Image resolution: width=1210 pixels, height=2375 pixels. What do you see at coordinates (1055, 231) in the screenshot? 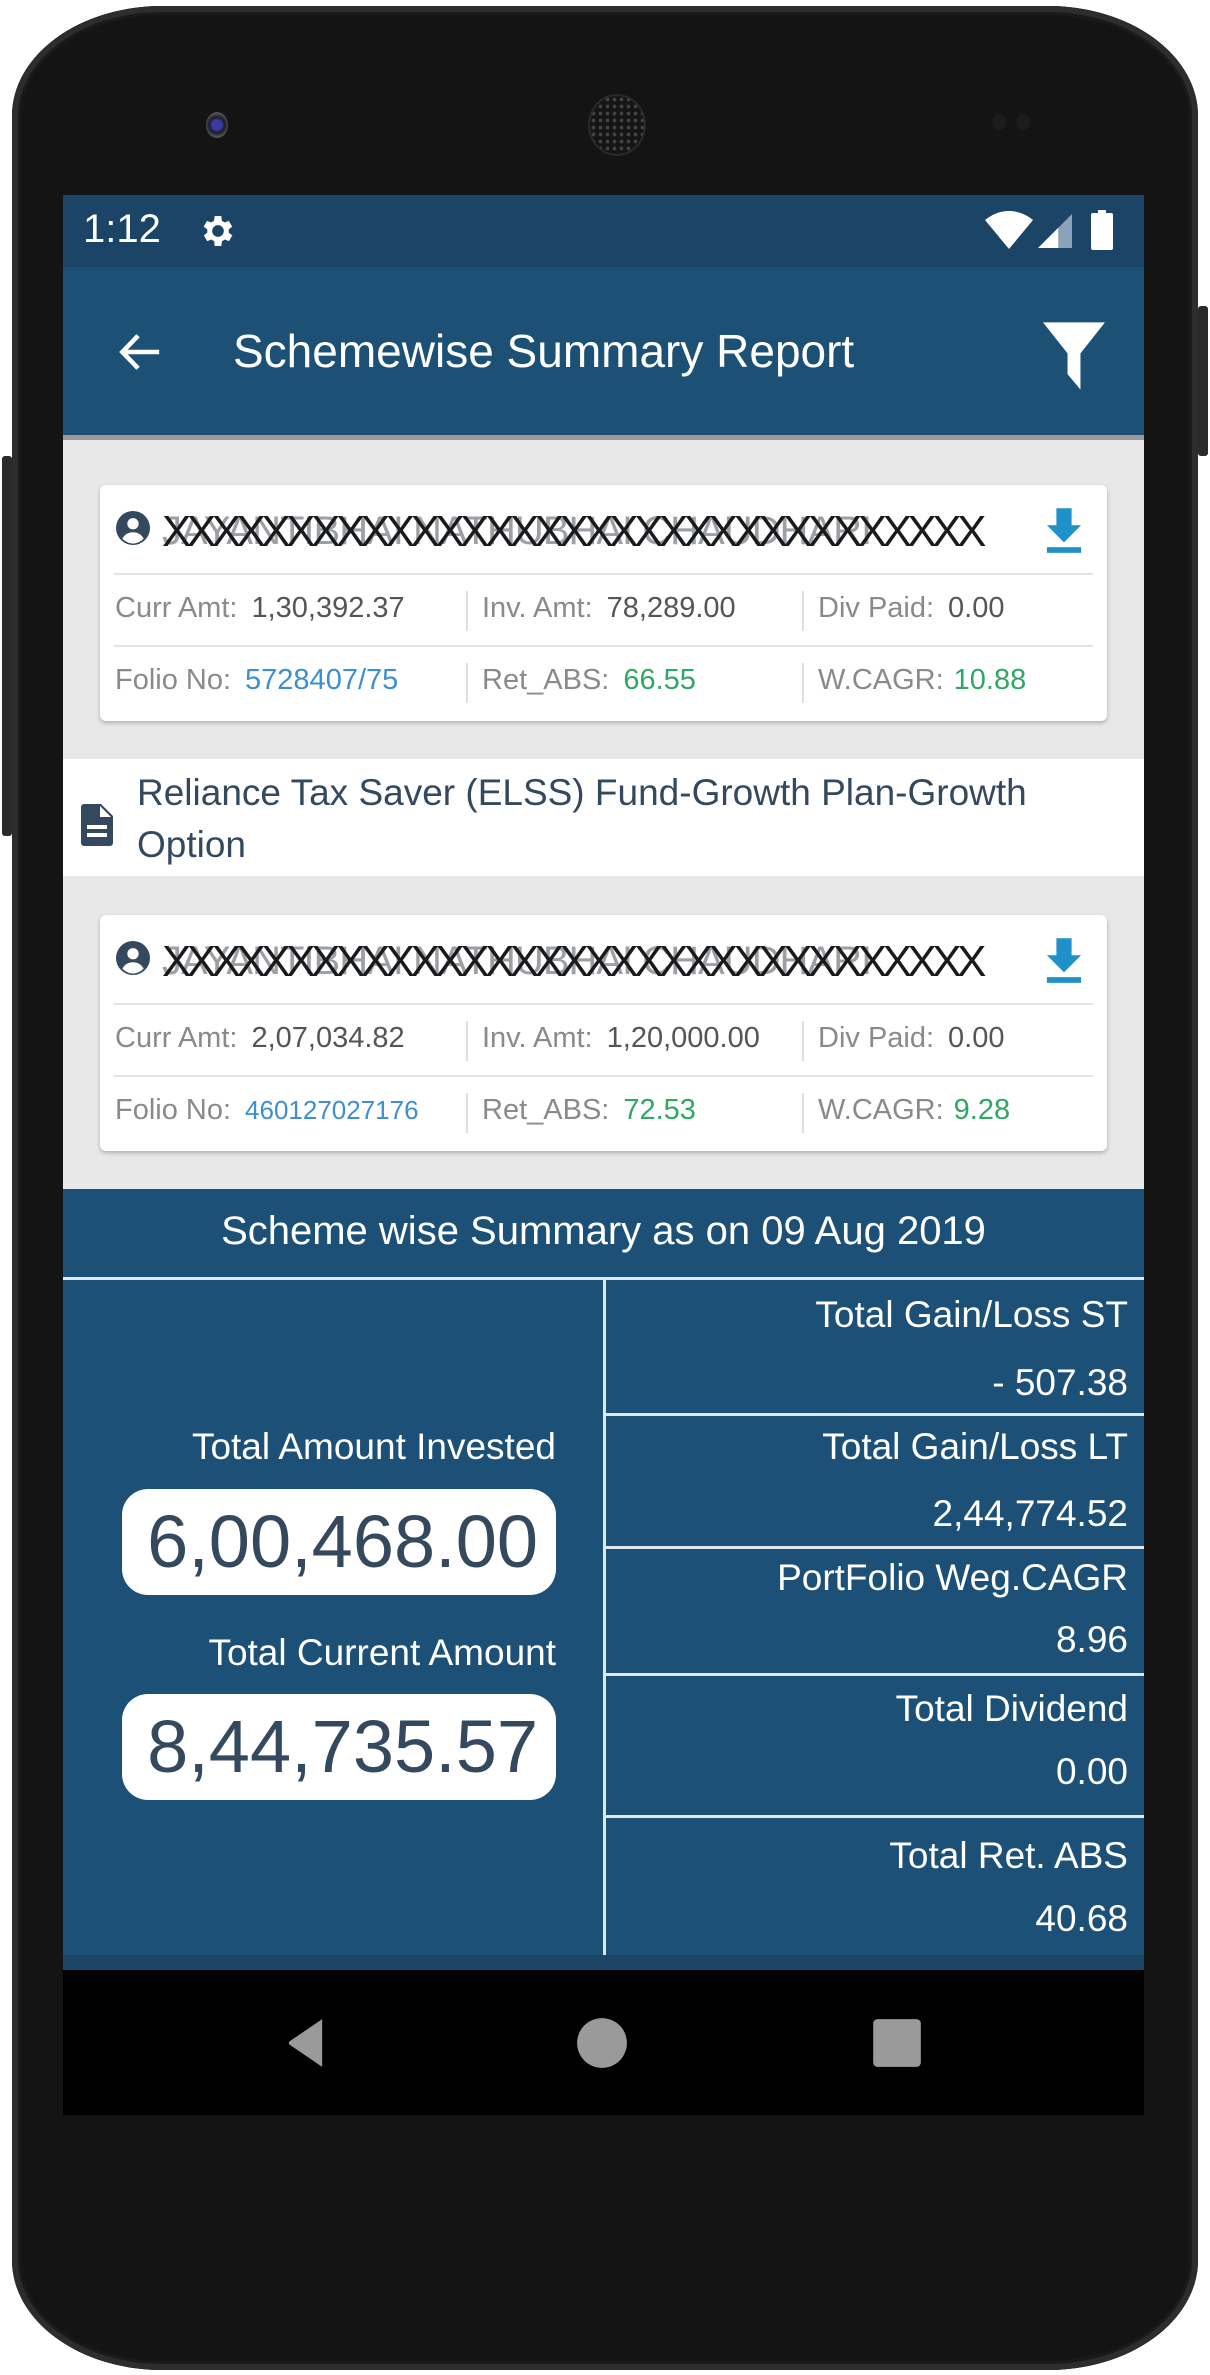
I see `signal-icon` at bounding box center [1055, 231].